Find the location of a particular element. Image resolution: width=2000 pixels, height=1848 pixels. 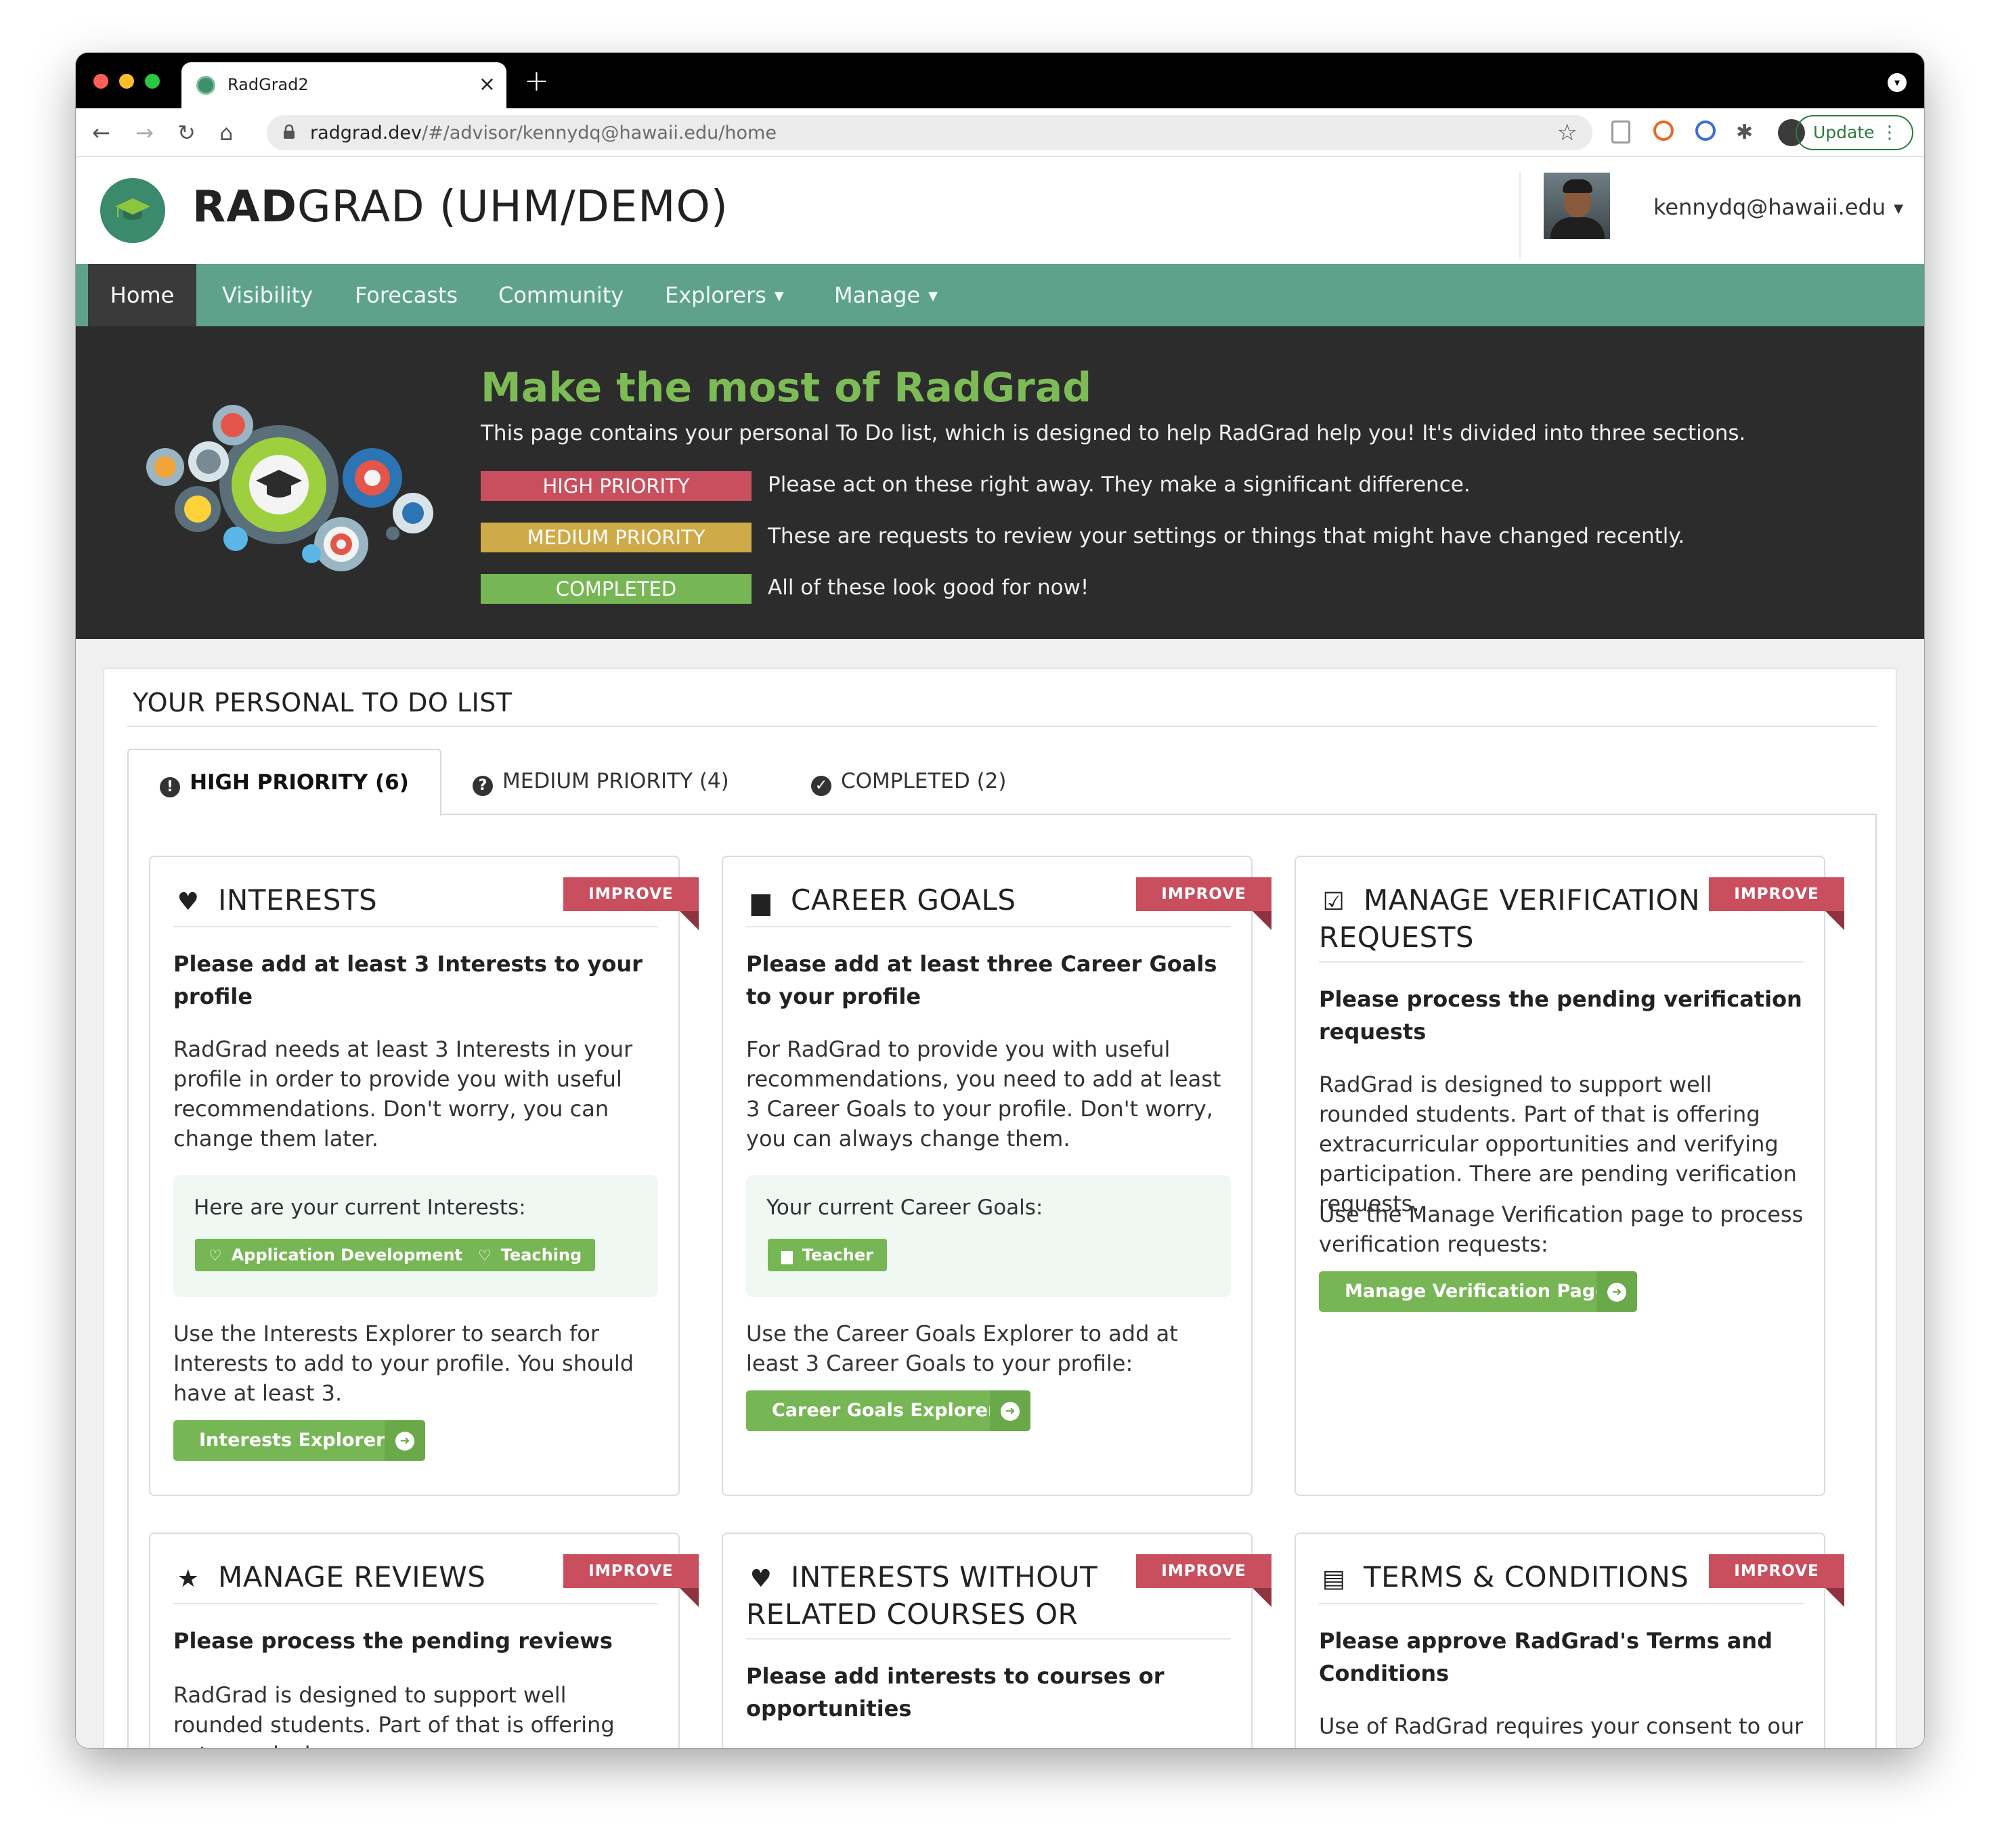

gears-illustration is located at coordinates (289, 488).